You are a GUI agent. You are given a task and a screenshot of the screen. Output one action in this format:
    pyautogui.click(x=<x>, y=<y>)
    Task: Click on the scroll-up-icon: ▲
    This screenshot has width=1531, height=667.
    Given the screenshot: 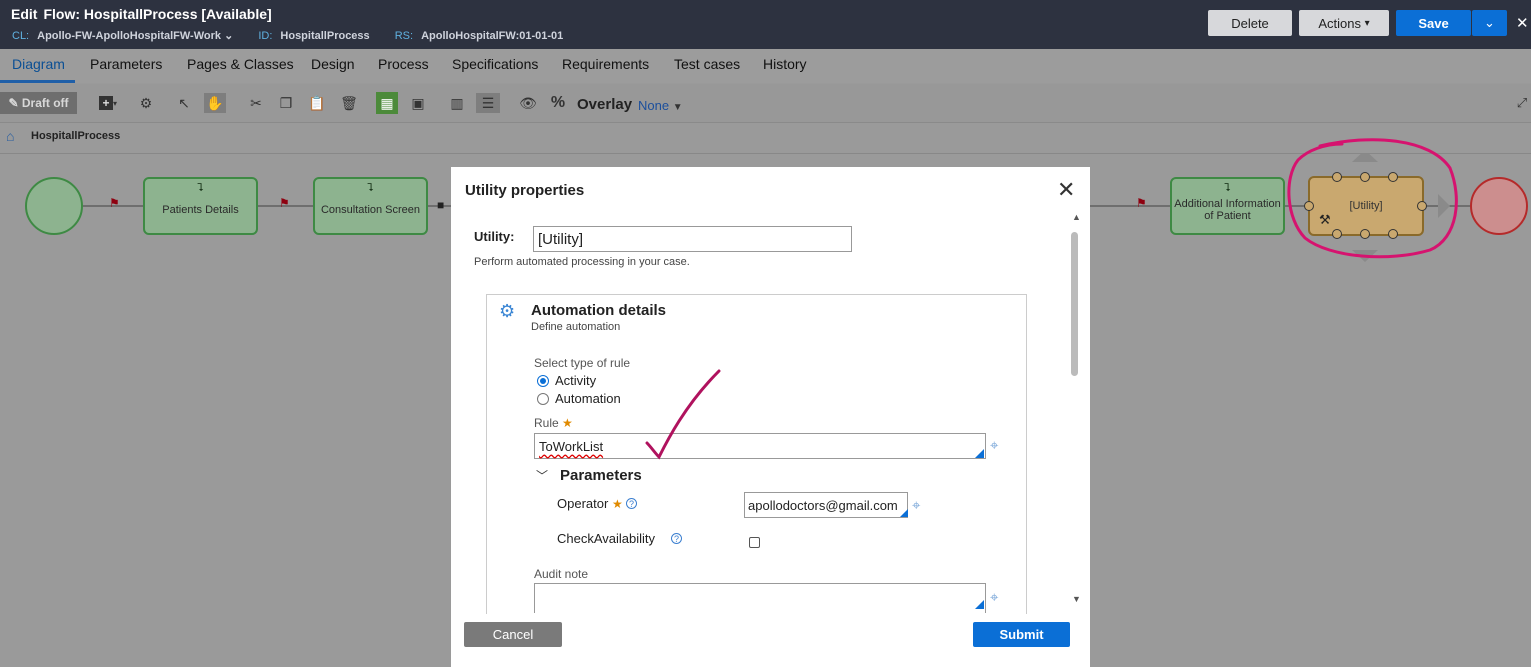 What is the action you would take?
    pyautogui.click(x=1076, y=217)
    